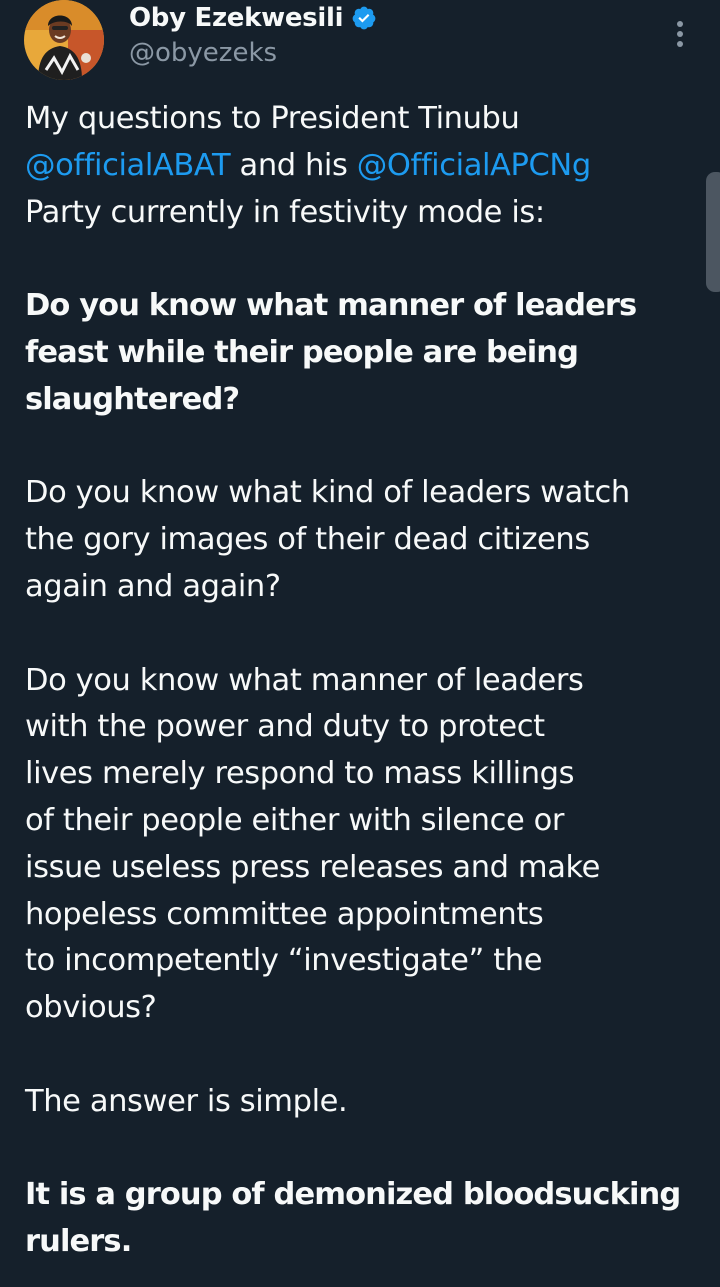 The image size is (720, 1287). What do you see at coordinates (313, 867) in the screenshot?
I see `tweet-line: issue useless press releases and make` at bounding box center [313, 867].